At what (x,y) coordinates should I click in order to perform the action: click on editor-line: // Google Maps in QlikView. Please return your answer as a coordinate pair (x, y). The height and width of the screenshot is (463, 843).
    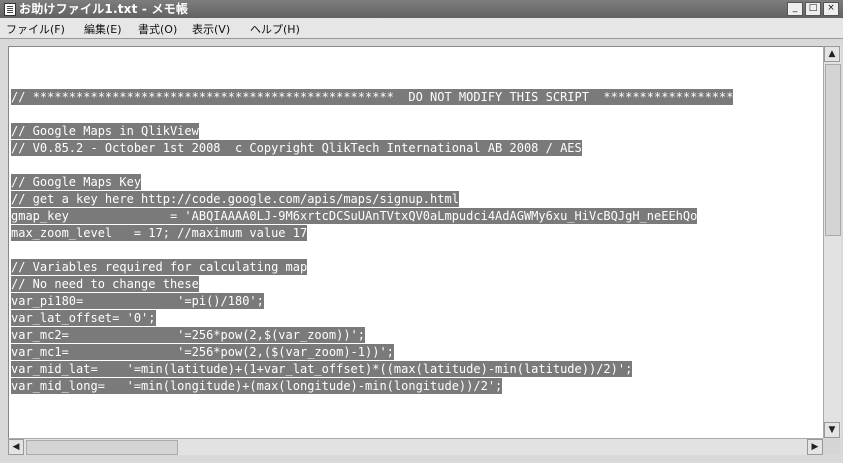
    Looking at the image, I should click on (105, 131).